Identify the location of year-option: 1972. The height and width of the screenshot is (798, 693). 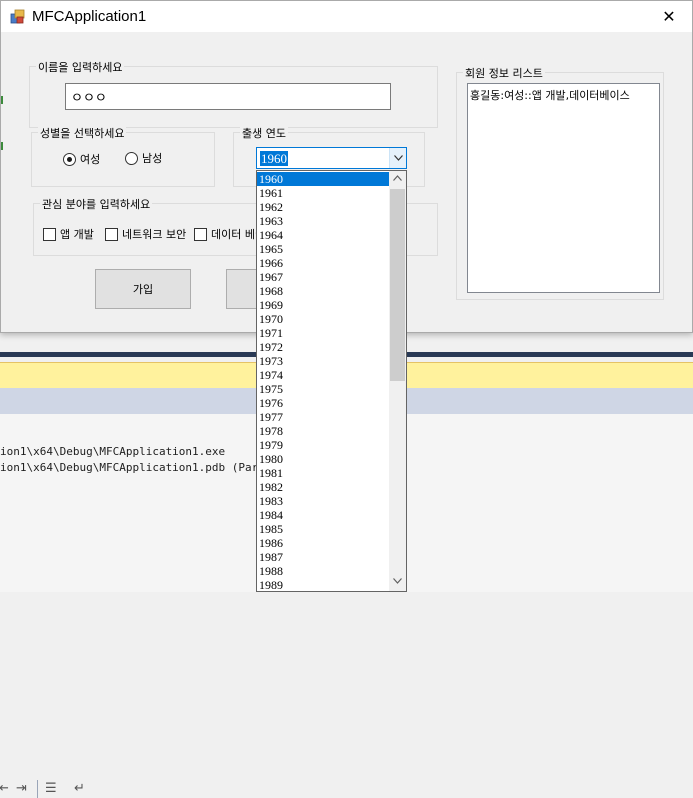
(323, 347).